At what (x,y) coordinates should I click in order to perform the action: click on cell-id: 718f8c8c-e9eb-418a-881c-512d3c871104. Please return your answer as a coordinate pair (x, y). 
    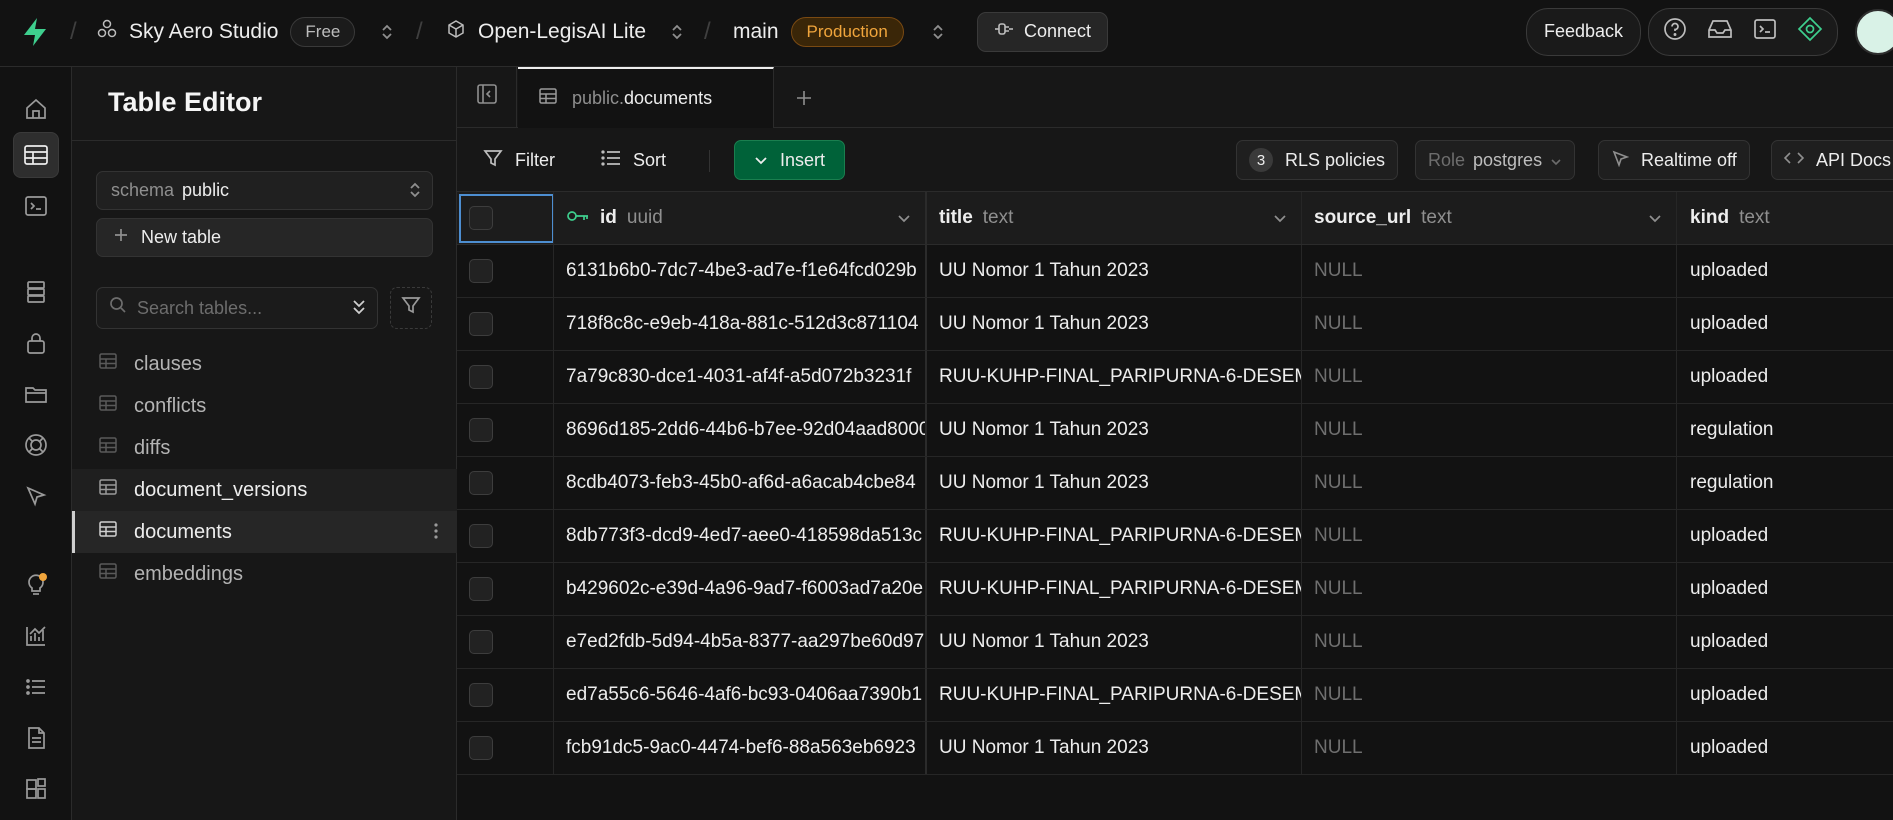
    Looking at the image, I should click on (740, 324).